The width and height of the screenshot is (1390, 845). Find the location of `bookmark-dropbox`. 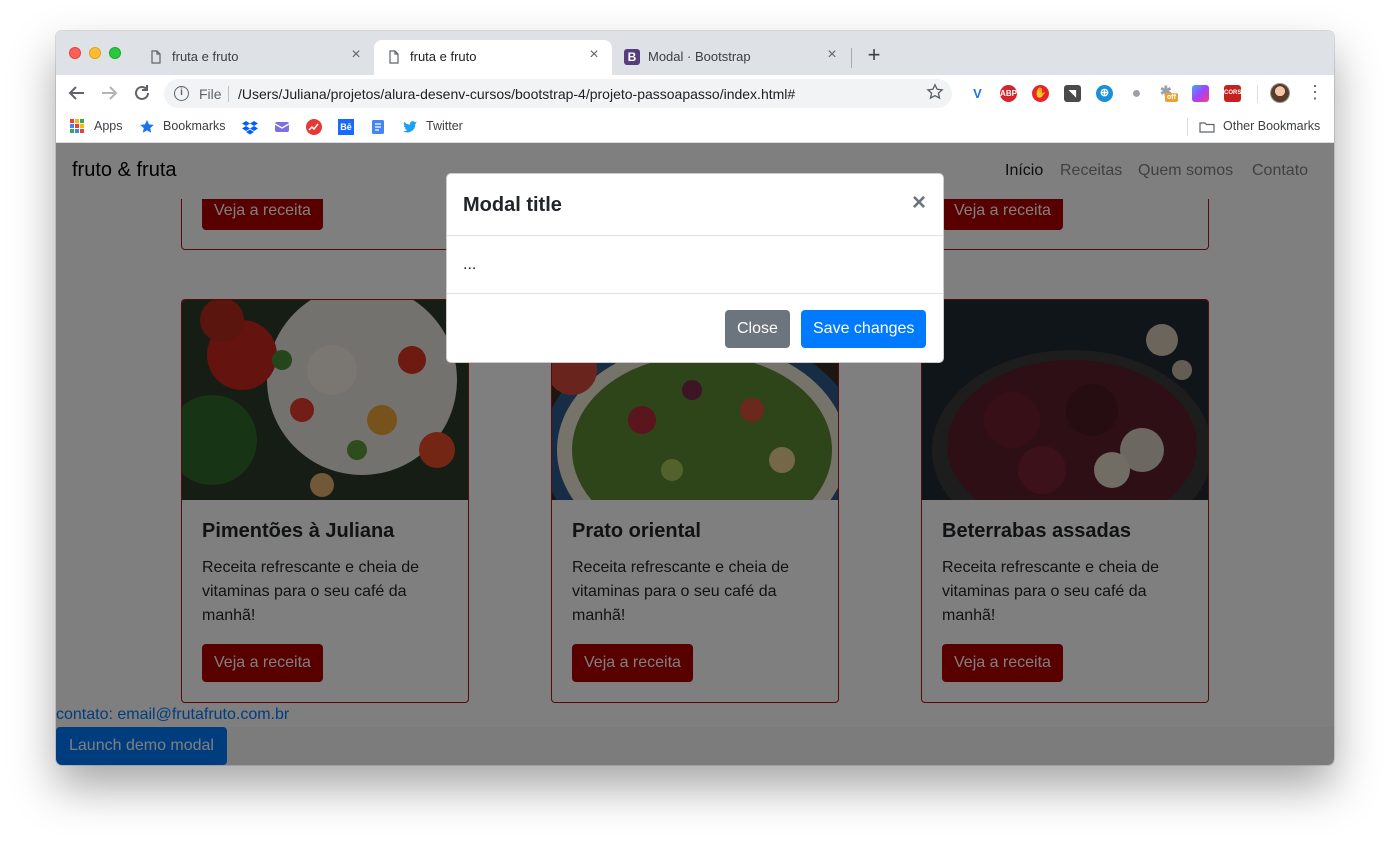

bookmark-dropbox is located at coordinates (250, 127).